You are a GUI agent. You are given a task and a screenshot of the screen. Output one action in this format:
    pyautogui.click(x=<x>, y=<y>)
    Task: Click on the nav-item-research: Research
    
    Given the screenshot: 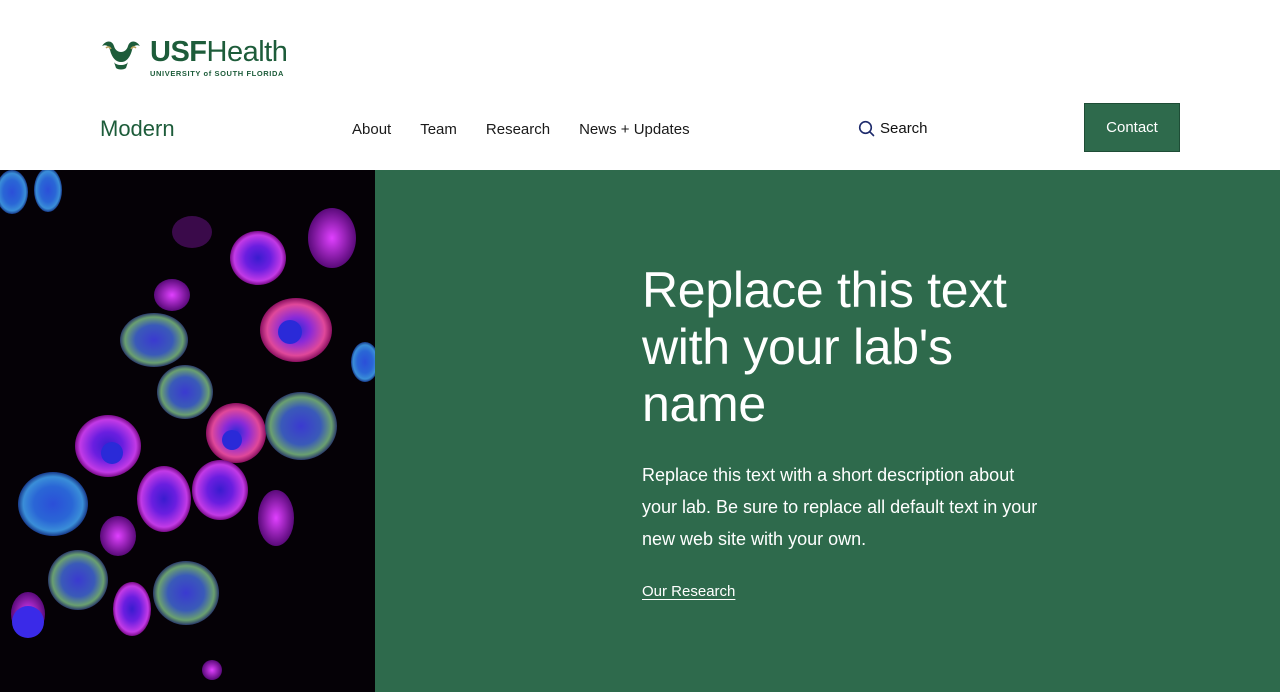 What is the action you would take?
    pyautogui.click(x=518, y=129)
    